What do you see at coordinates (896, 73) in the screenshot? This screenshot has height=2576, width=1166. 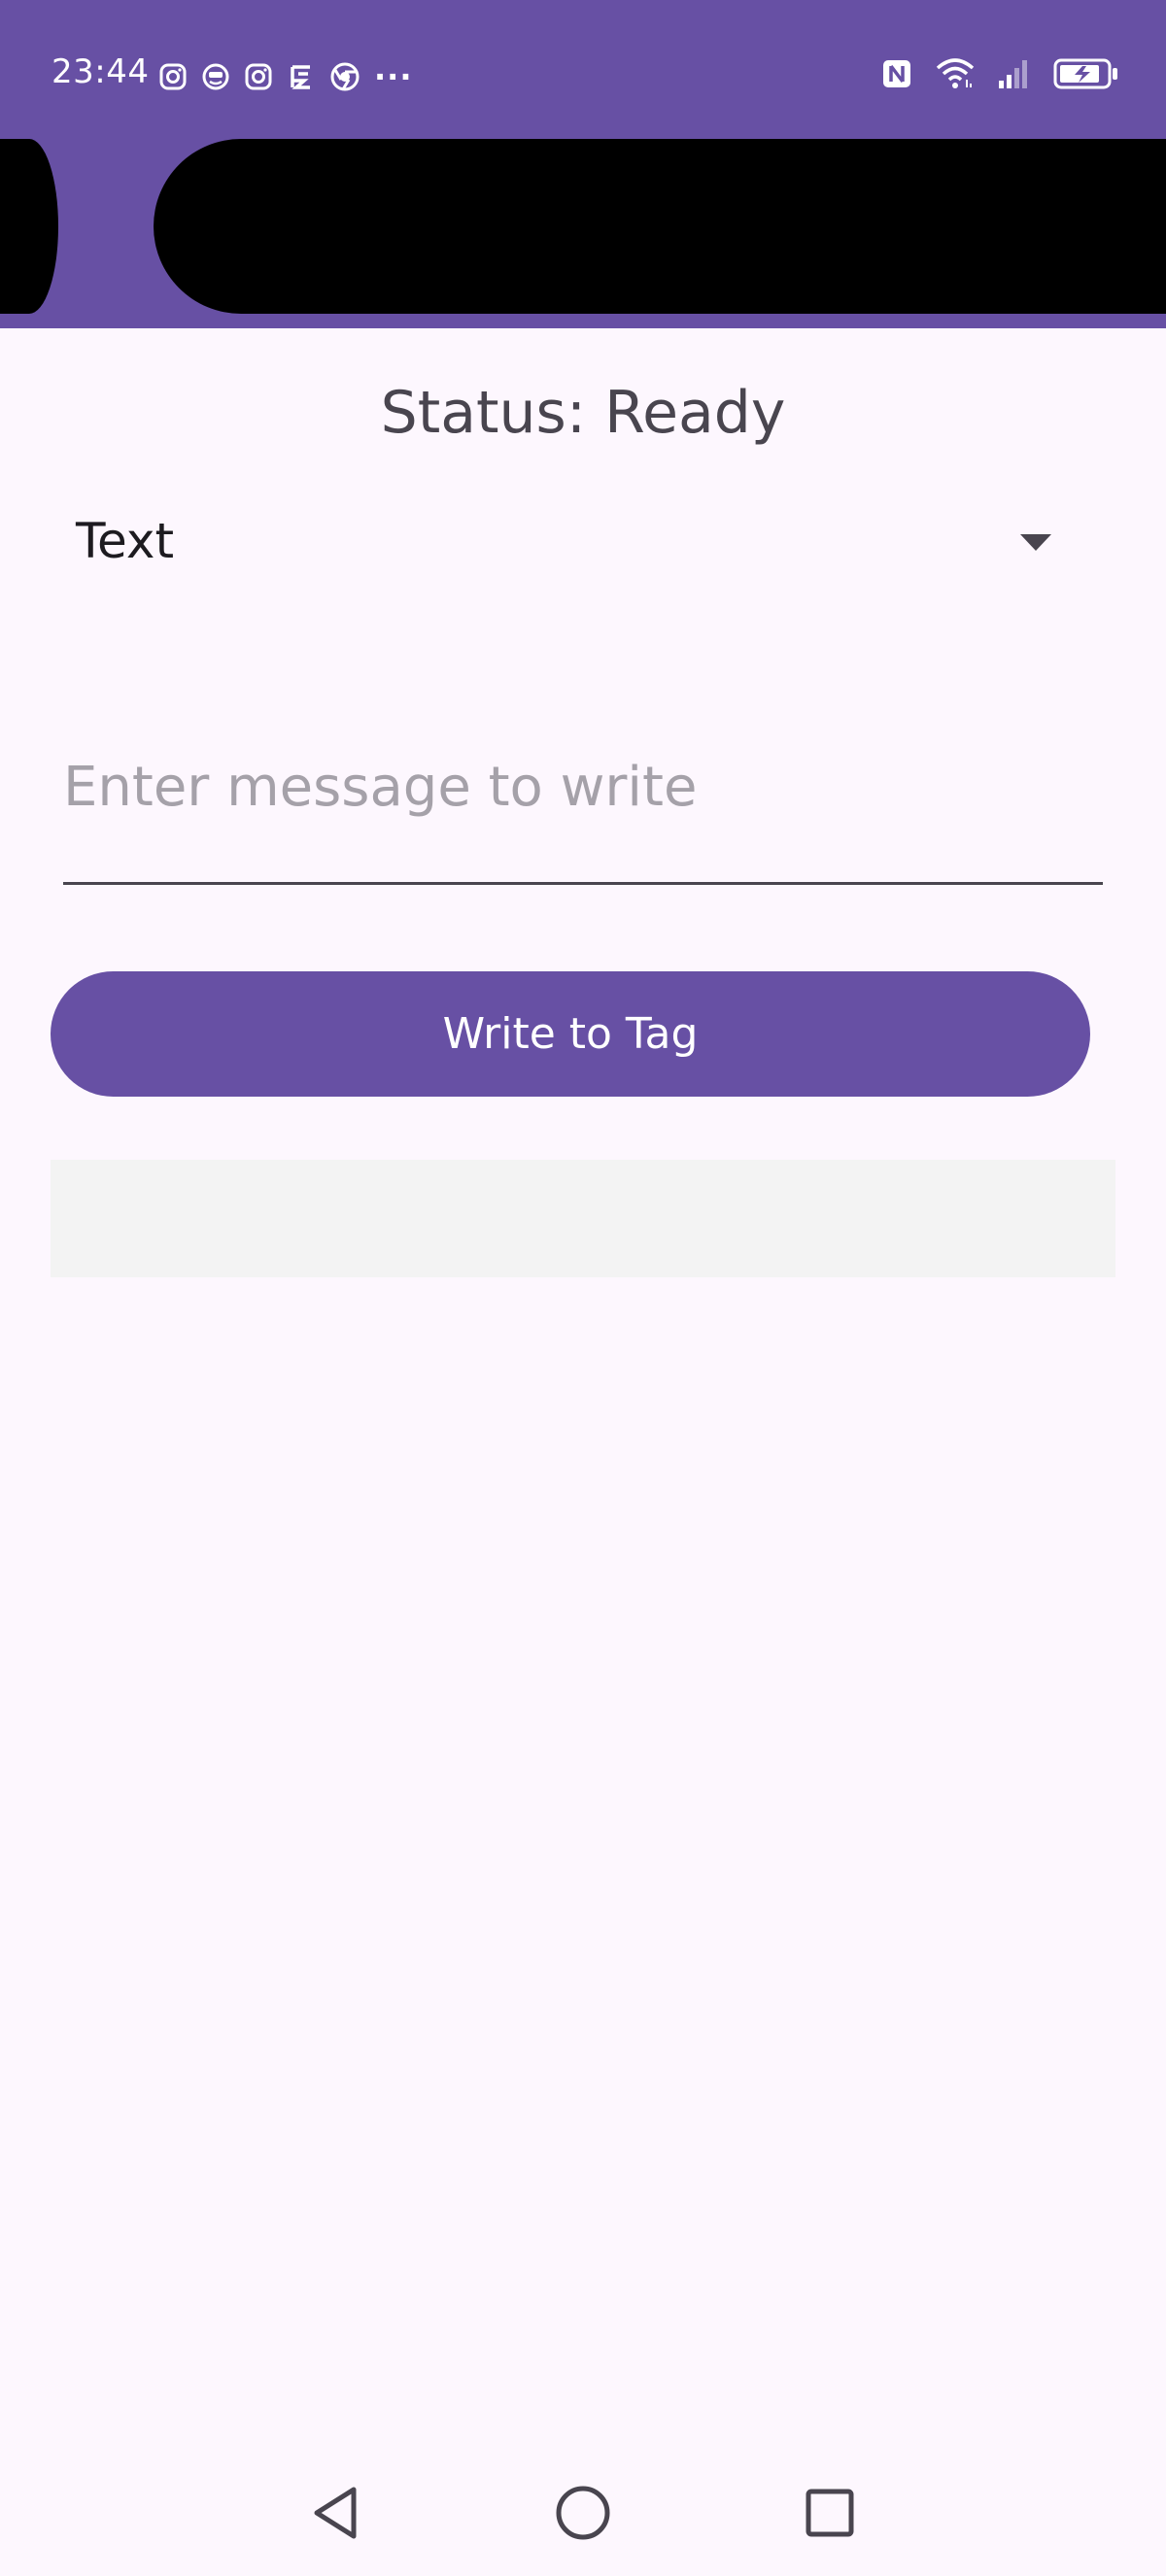 I see `nfc-icon` at bounding box center [896, 73].